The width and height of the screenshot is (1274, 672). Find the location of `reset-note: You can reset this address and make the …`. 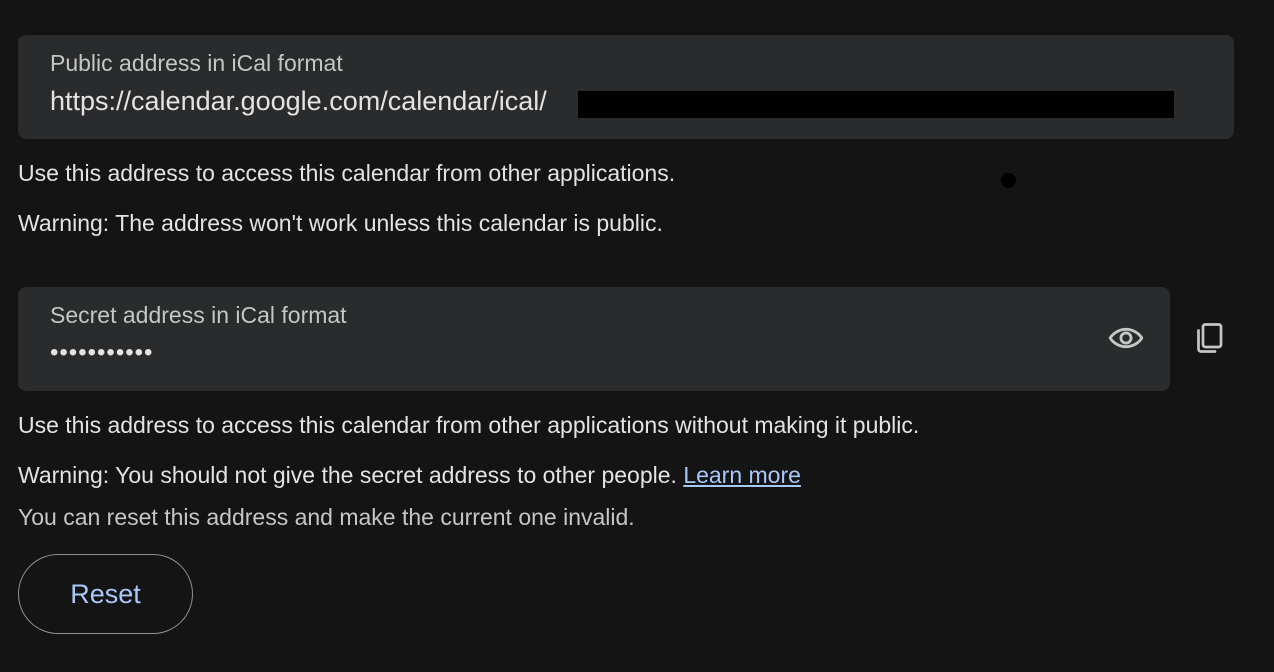

reset-note: You can reset this address and make the … is located at coordinates (326, 517).